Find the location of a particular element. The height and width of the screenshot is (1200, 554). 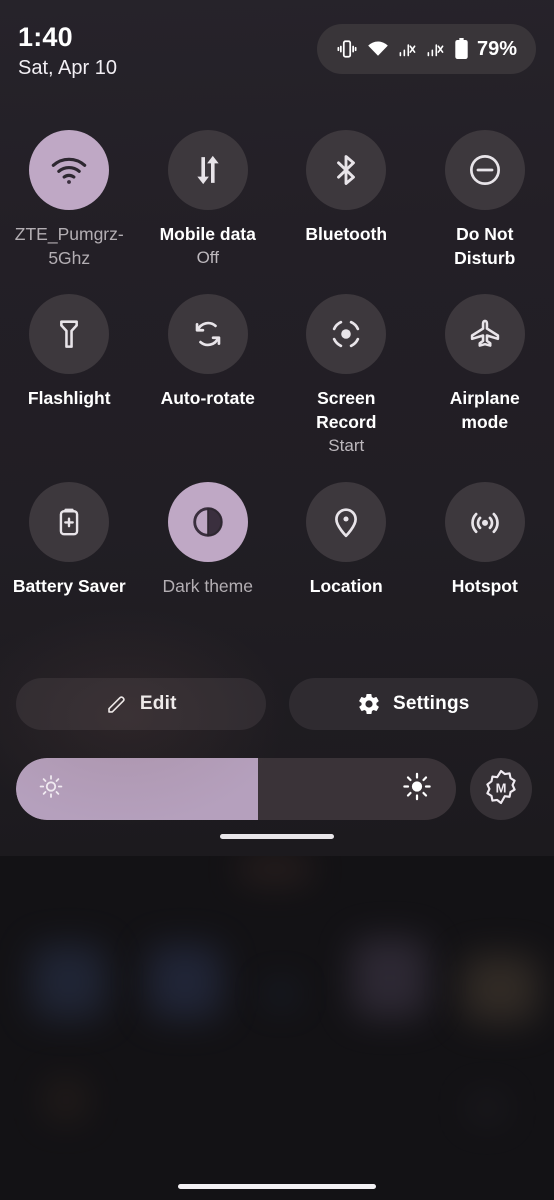

tile-screen-record-labels: Screen Record Start is located at coordinates (346, 422).